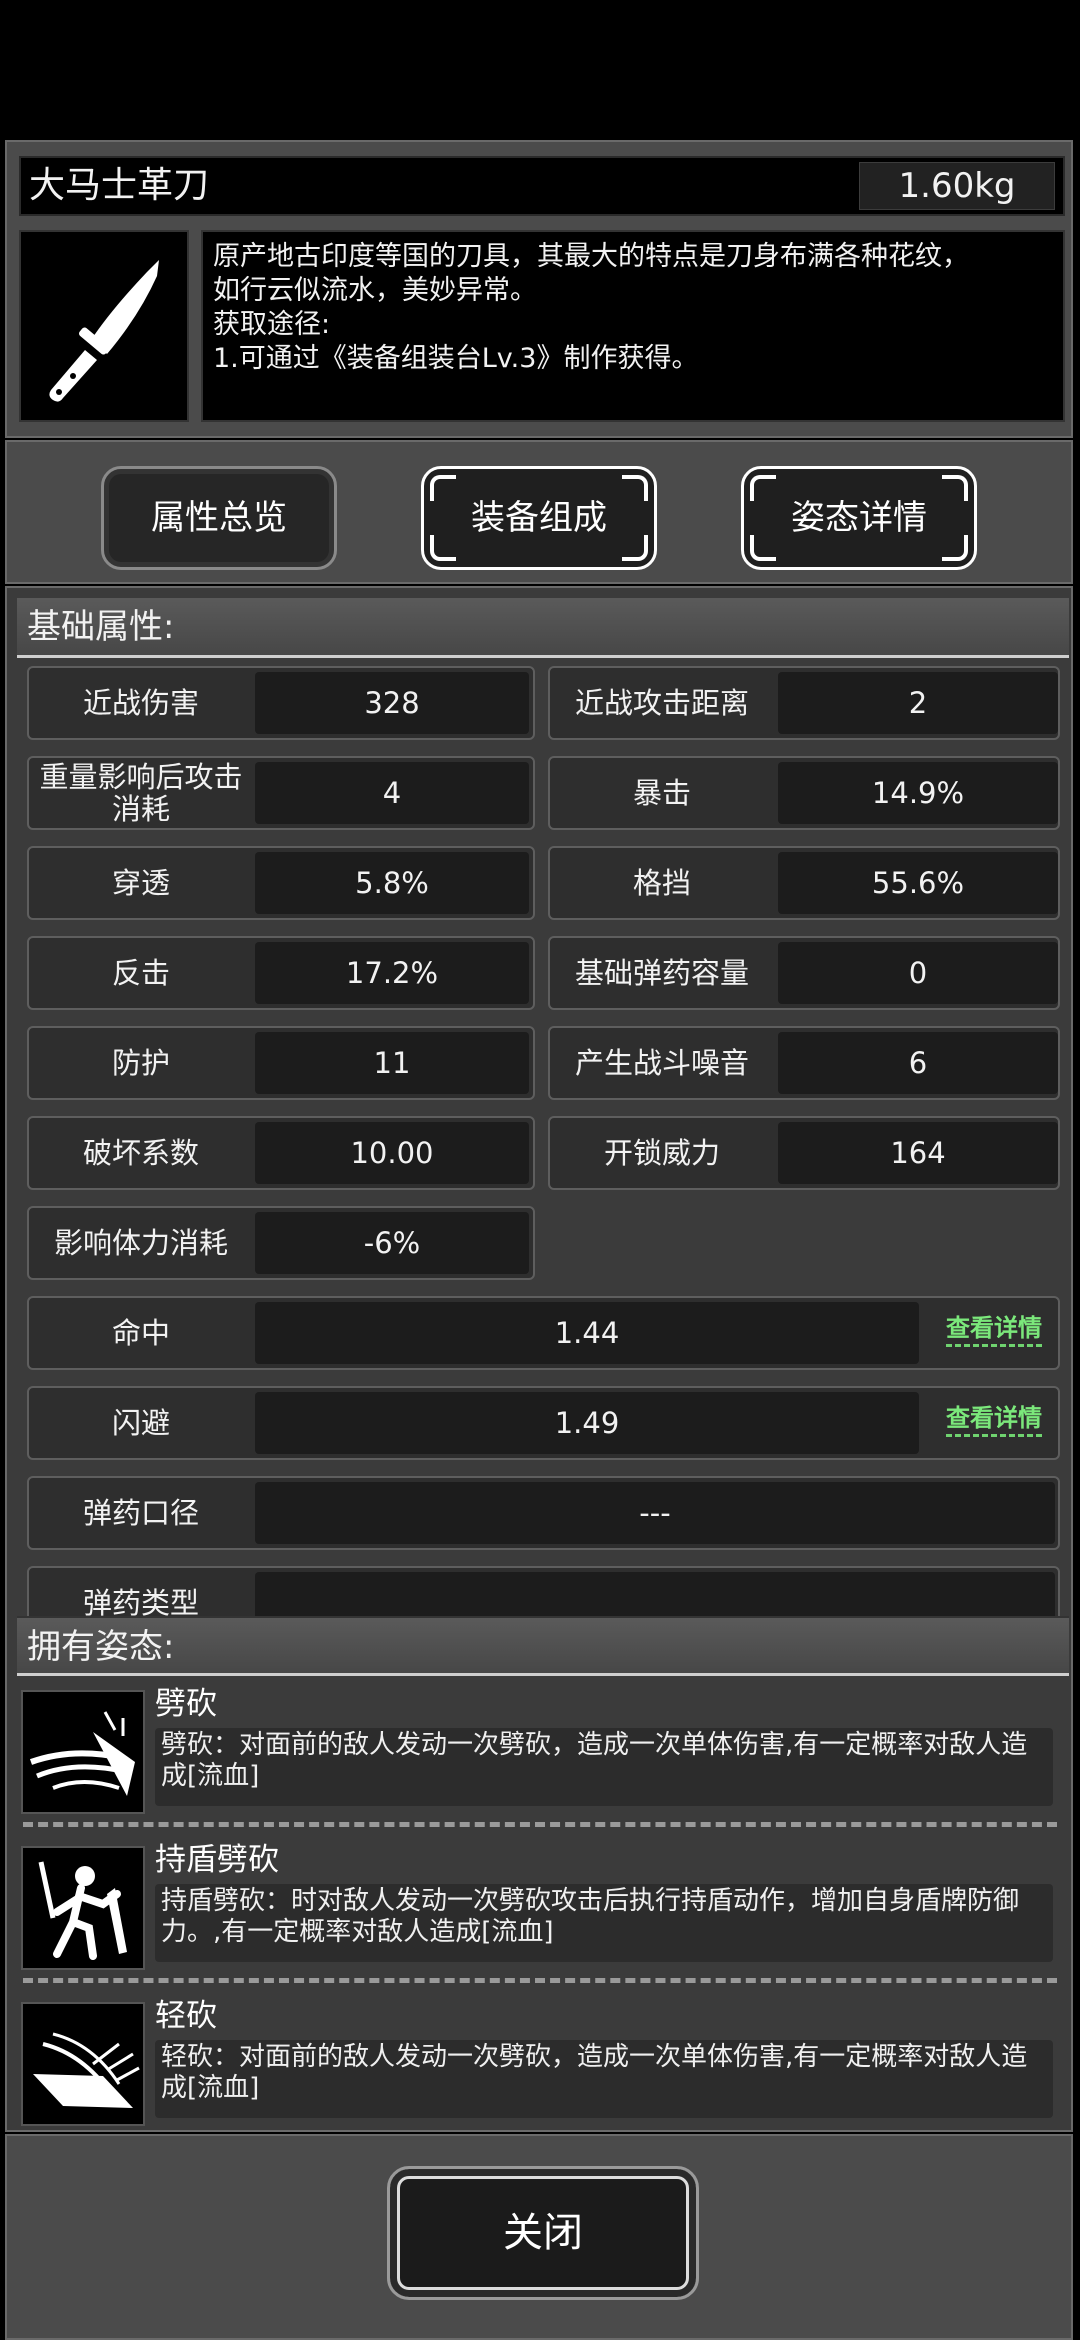 This screenshot has width=1080, height=2340. I want to click on attr-value: 5.8%, so click(392, 883).